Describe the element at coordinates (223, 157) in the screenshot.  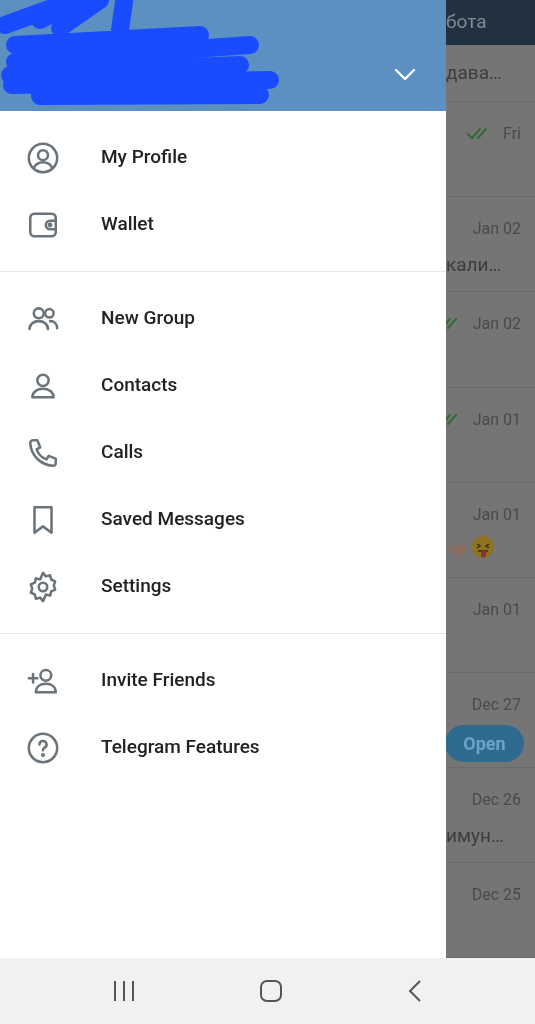
I see `menu-item: My Profile` at that location.